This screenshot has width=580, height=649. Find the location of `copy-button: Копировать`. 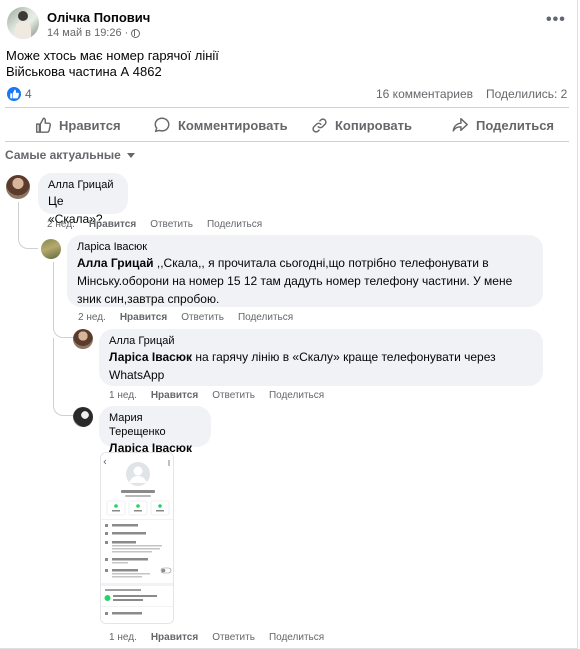

copy-button: Копировать is located at coordinates (361, 125).